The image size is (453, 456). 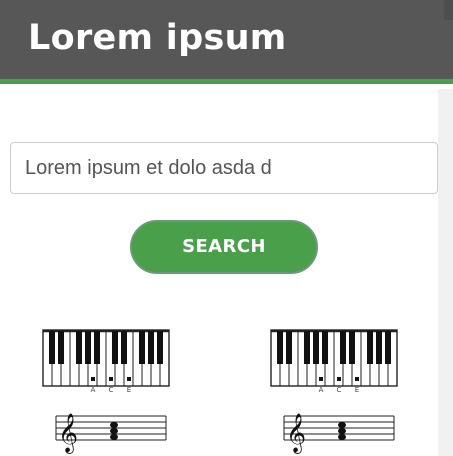 What do you see at coordinates (224, 247) in the screenshot?
I see `search-button: SEARCH` at bounding box center [224, 247].